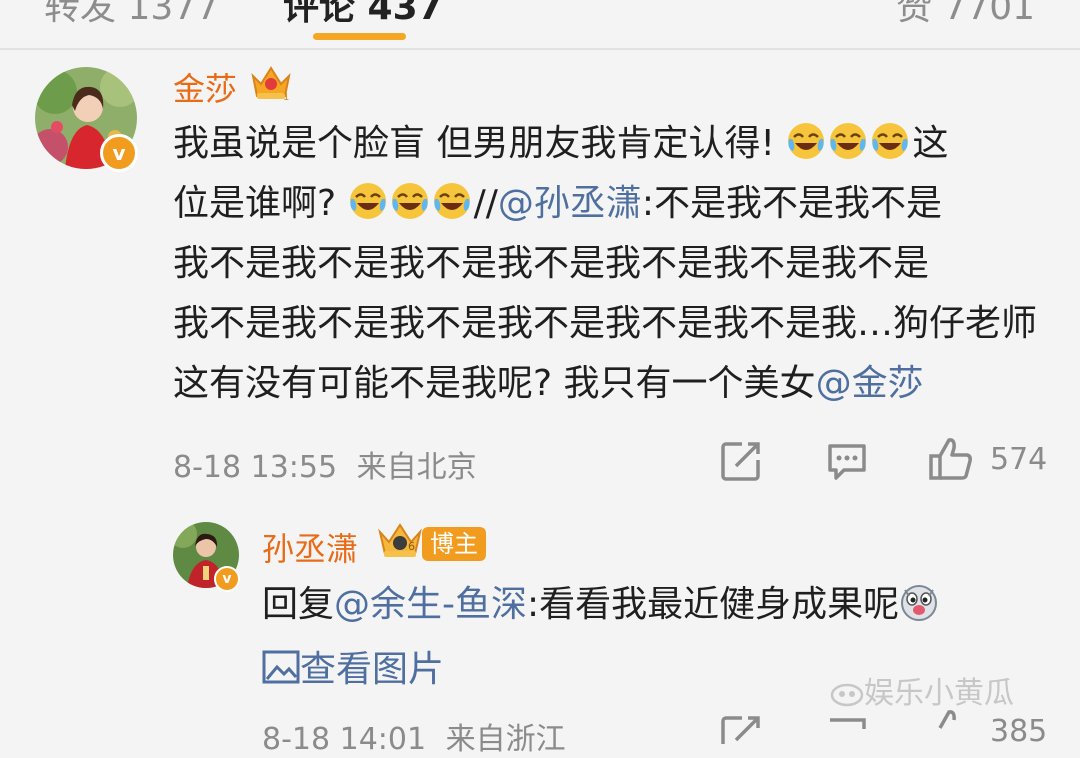 The height and width of the screenshot is (758, 1080). I want to click on comment-text-segment: 位是谁啊?, so click(255, 203).